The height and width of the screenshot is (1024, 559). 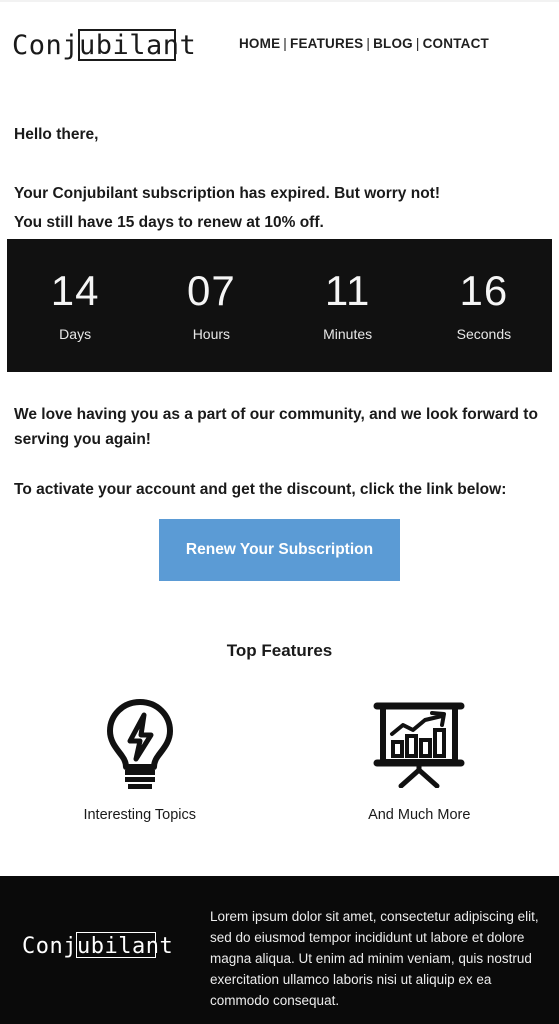 What do you see at coordinates (347, 290) in the screenshot?
I see `countdown-value-minutes: 11` at bounding box center [347, 290].